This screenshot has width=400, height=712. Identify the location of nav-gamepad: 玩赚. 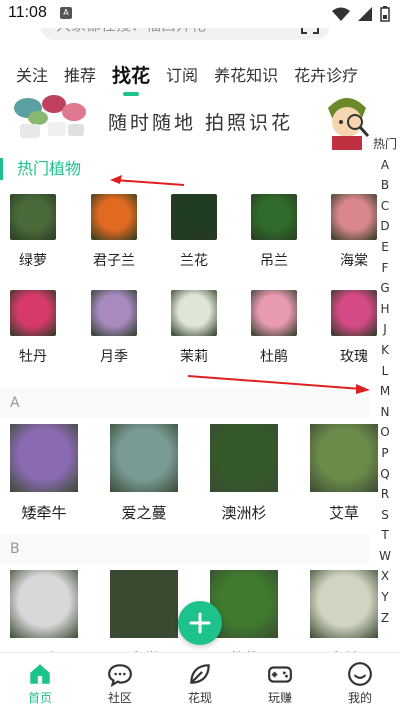
(280, 682).